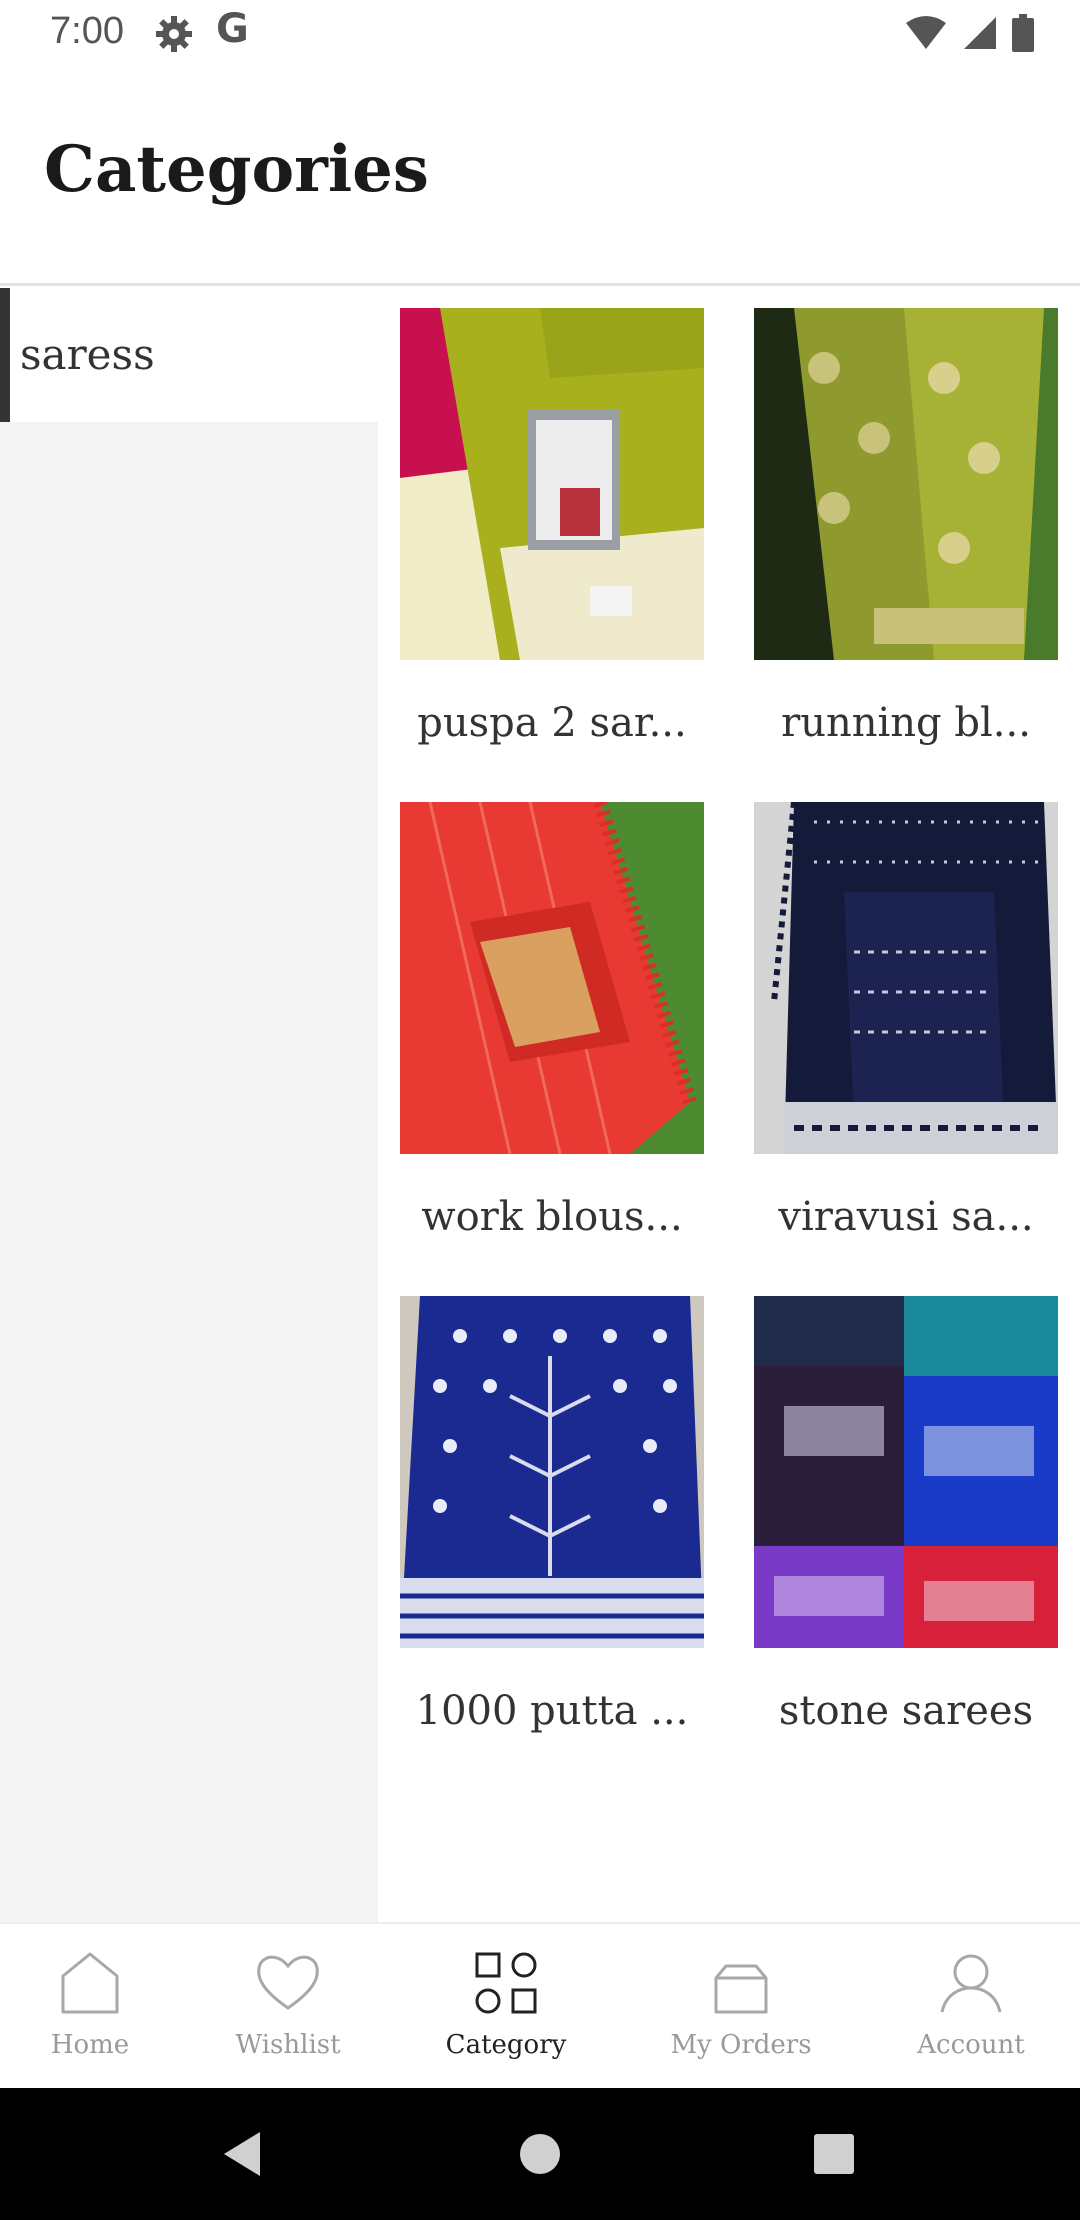  Describe the element at coordinates (87, 31) in the screenshot. I see `status-time: 7:00` at that location.